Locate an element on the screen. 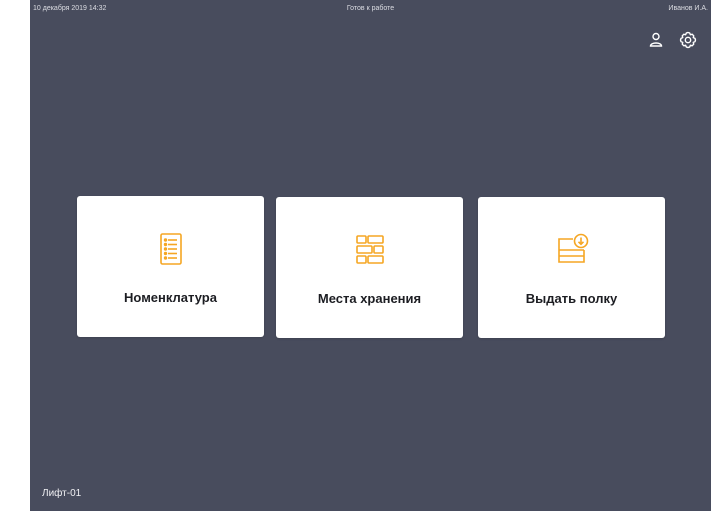 The width and height of the screenshot is (716, 511). shelf-dispense-icon is located at coordinates (572, 250).